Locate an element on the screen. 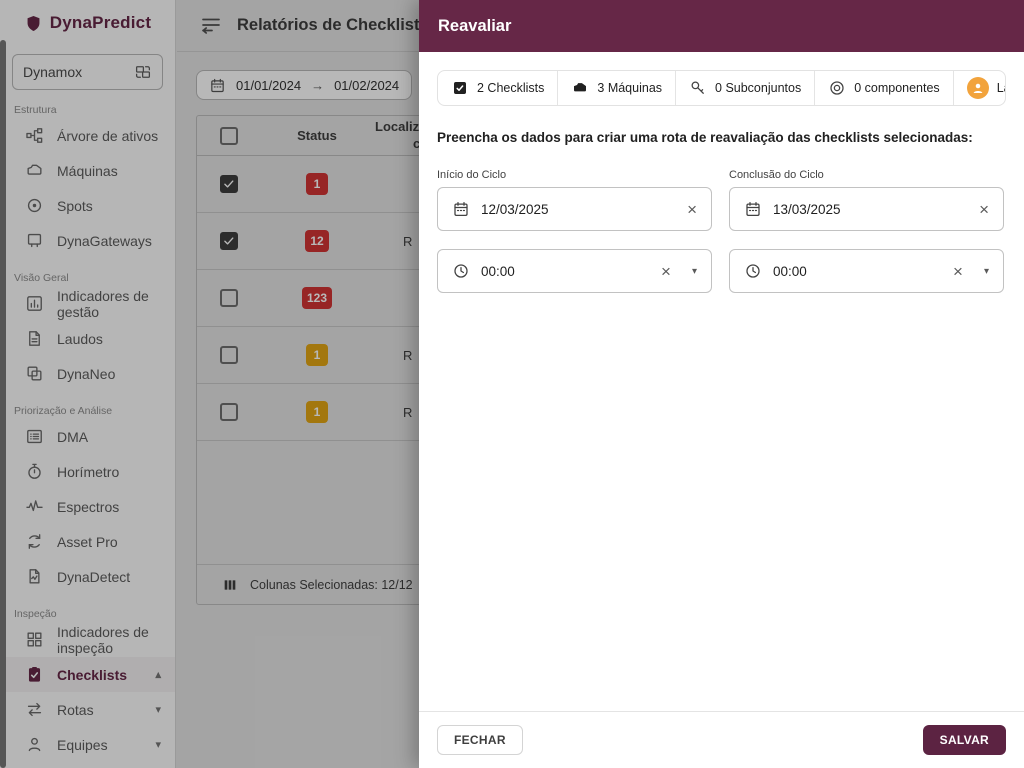 This screenshot has height=768, width=1024. drawer-header: Reavaliar is located at coordinates (721, 26).